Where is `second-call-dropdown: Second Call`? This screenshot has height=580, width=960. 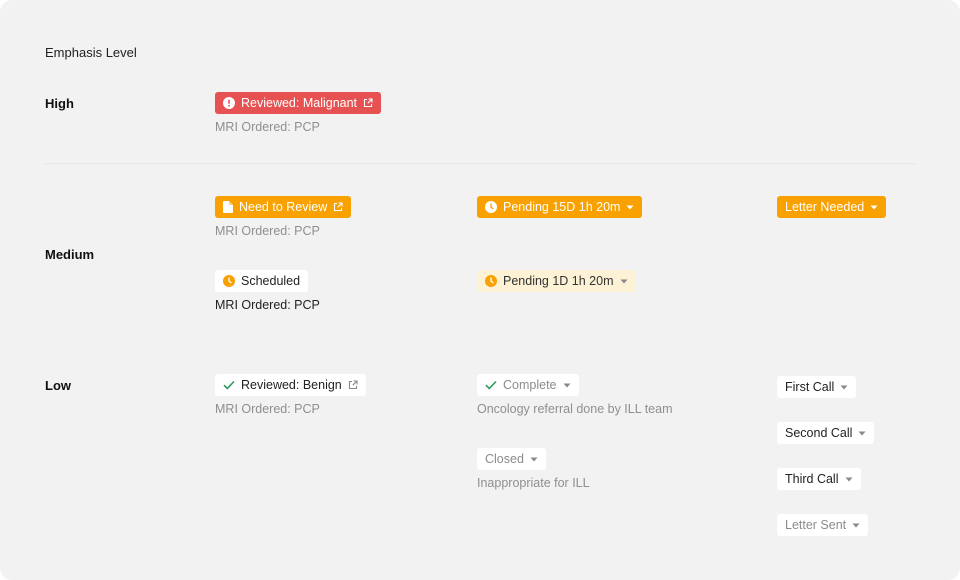
second-call-dropdown: Second Call is located at coordinates (826, 433).